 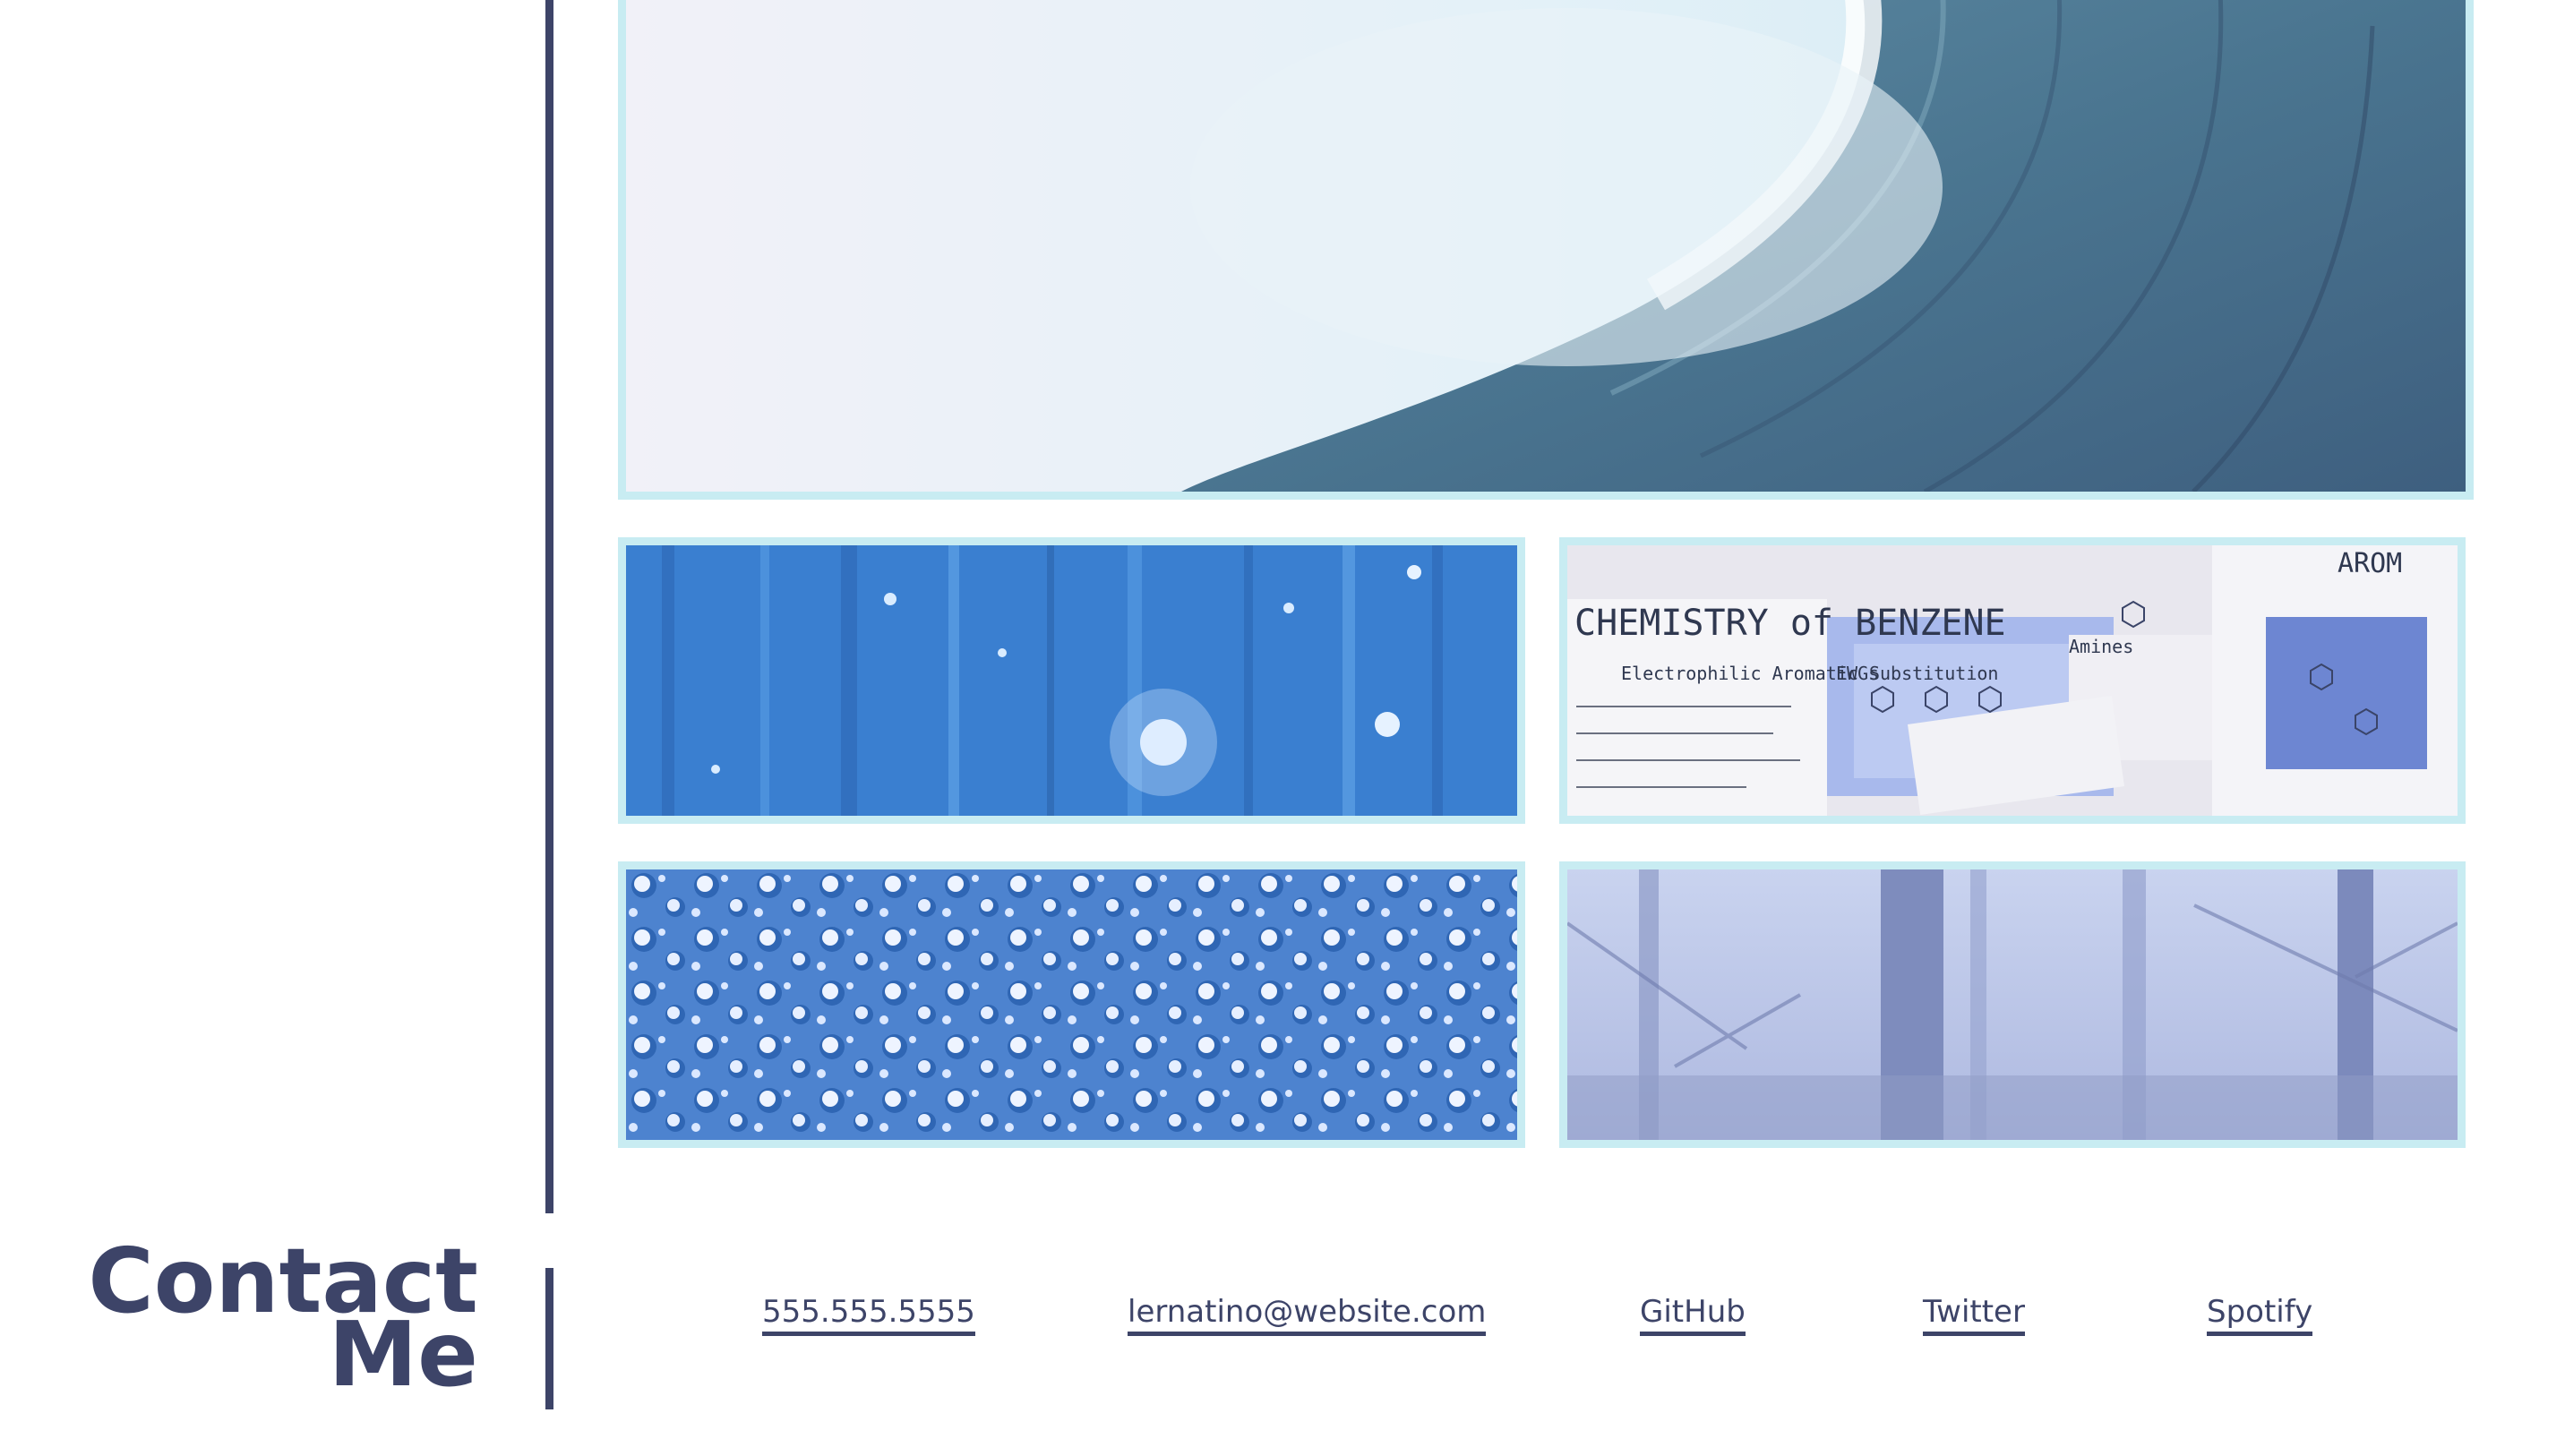 What do you see at coordinates (2260, 1315) in the screenshot?
I see `spotify-link: Spotify` at bounding box center [2260, 1315].